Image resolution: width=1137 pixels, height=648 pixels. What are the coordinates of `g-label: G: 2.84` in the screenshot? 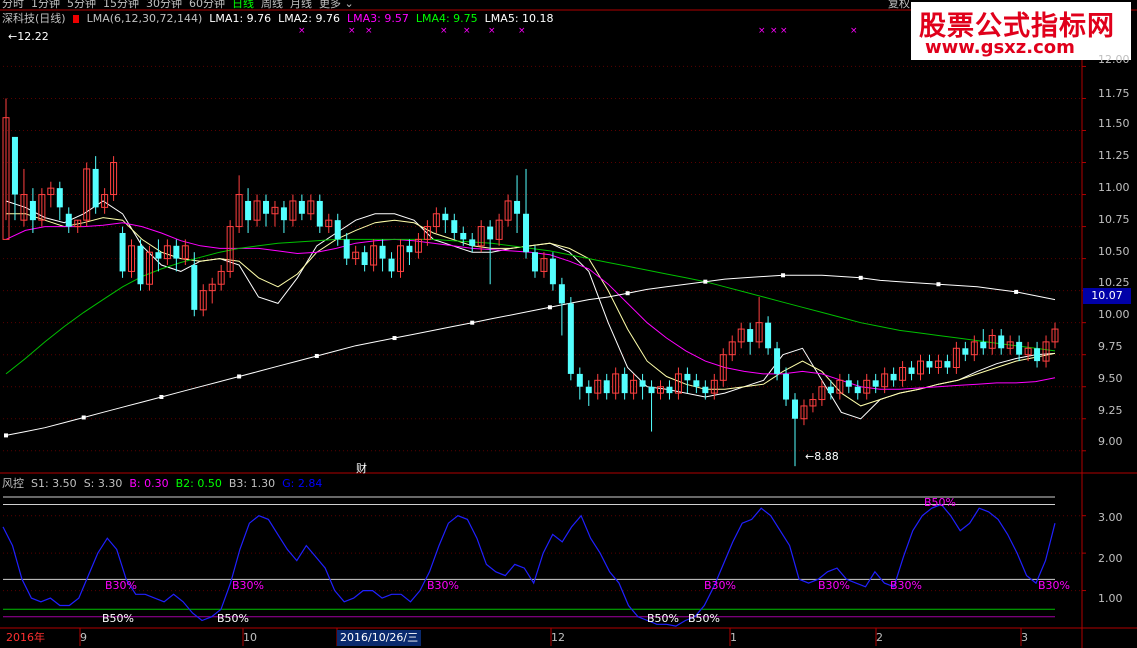 It's located at (302, 483).